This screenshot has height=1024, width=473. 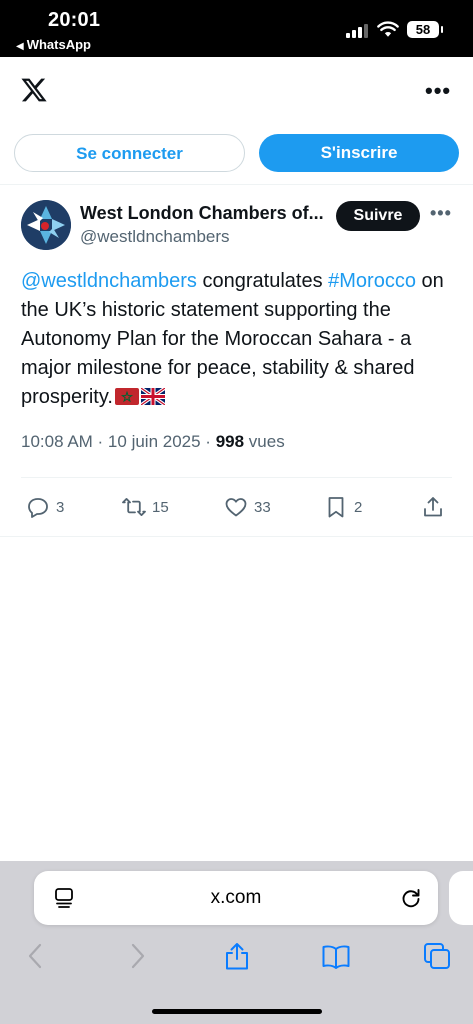 I want to click on tweet-text-part: congratulates, so click(x=262, y=281).